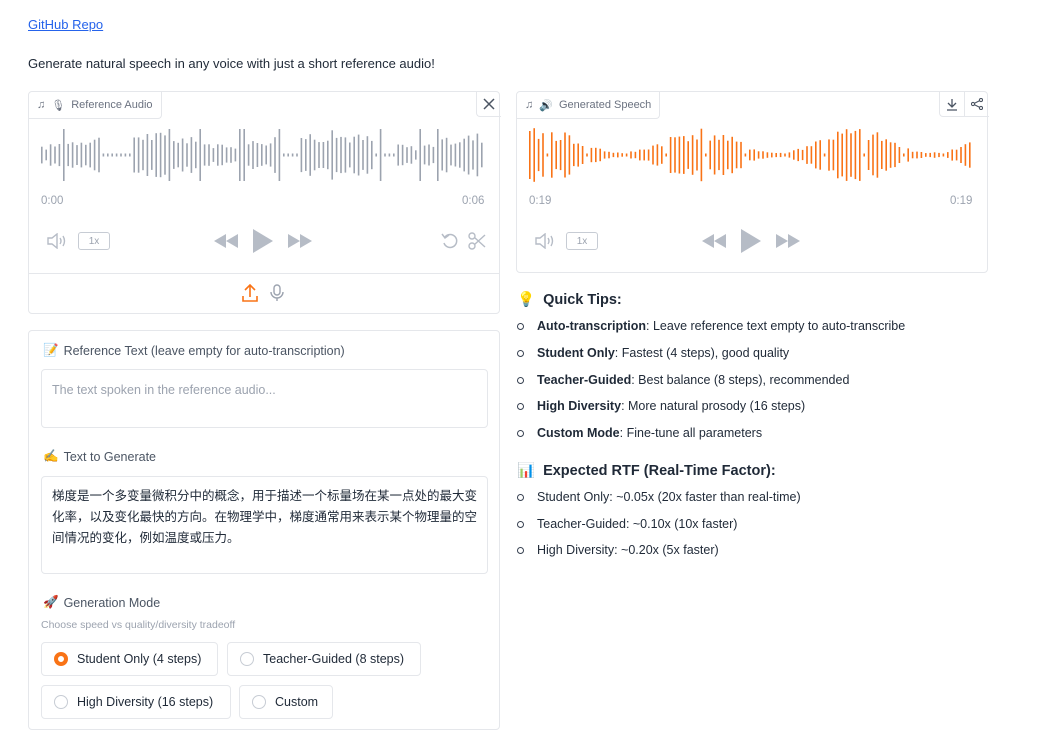 Image resolution: width=1052 pixels, height=733 pixels. I want to click on music-note-icon: ♫, so click(41, 105).